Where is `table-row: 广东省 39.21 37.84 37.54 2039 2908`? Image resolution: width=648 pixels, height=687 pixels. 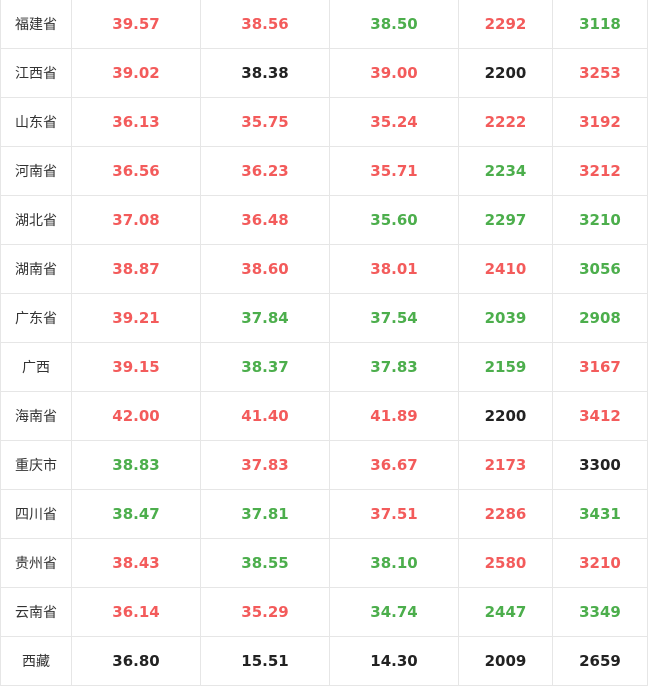 table-row: 广东省 39.21 37.84 37.54 2039 2908 is located at coordinates (324, 318).